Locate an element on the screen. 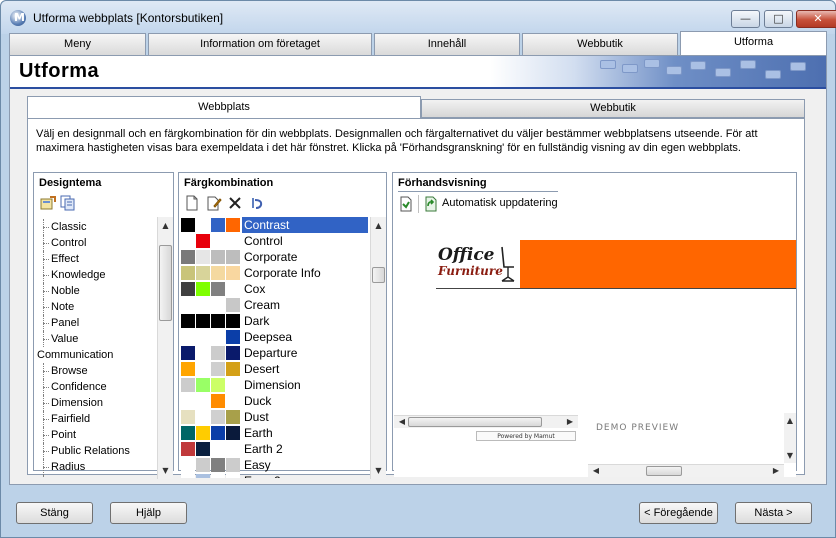 The image size is (836, 538). minimize-button: — is located at coordinates (745, 19).